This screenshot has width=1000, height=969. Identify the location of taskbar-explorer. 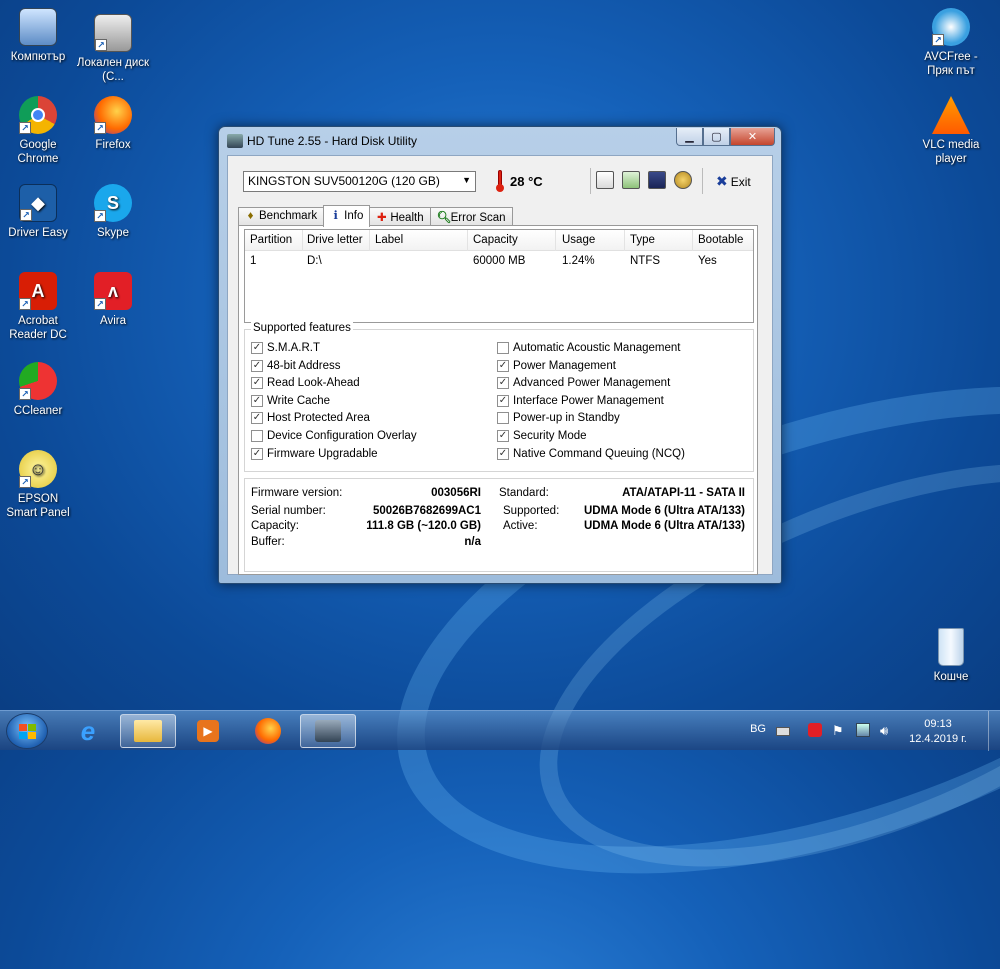
(148, 731).